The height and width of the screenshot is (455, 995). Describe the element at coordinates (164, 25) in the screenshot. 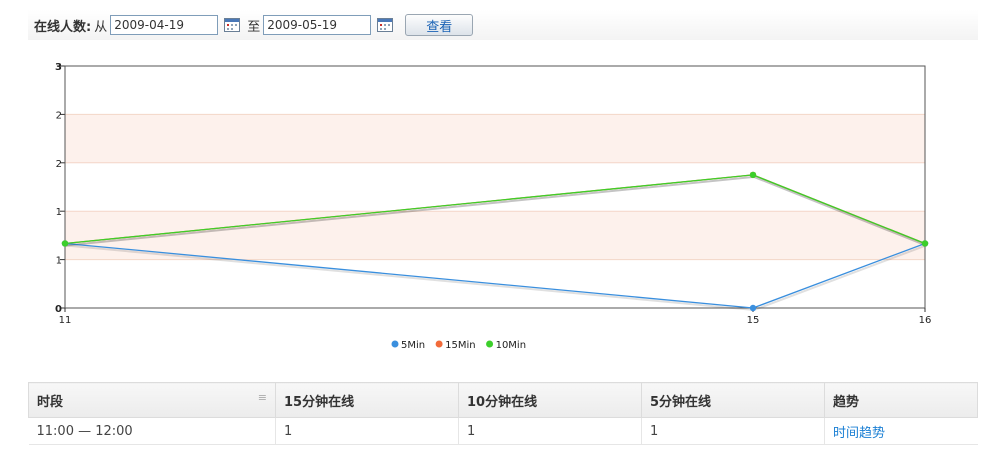

I see `start-date-input` at that location.